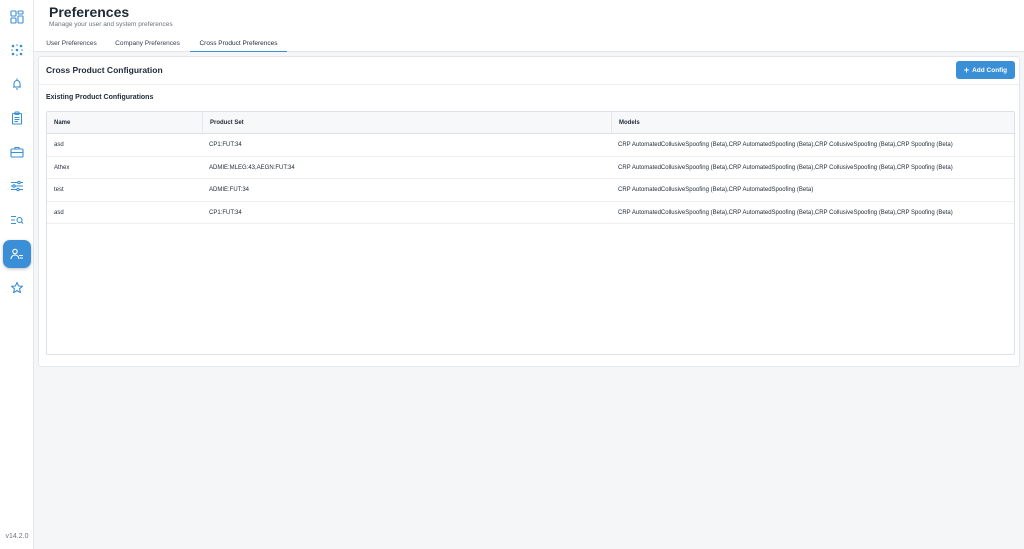 This screenshot has width=1024, height=549. I want to click on briefcase-icon, so click(17, 152).